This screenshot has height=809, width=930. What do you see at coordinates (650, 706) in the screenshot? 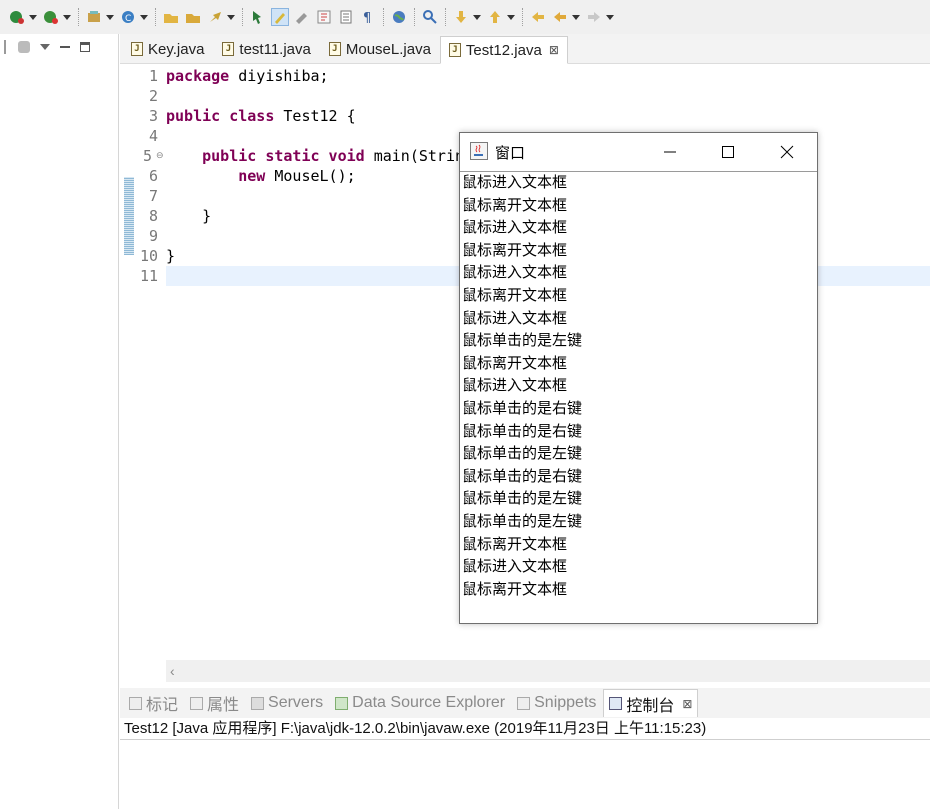
I see `tab-label: 控制台` at bounding box center [650, 706].